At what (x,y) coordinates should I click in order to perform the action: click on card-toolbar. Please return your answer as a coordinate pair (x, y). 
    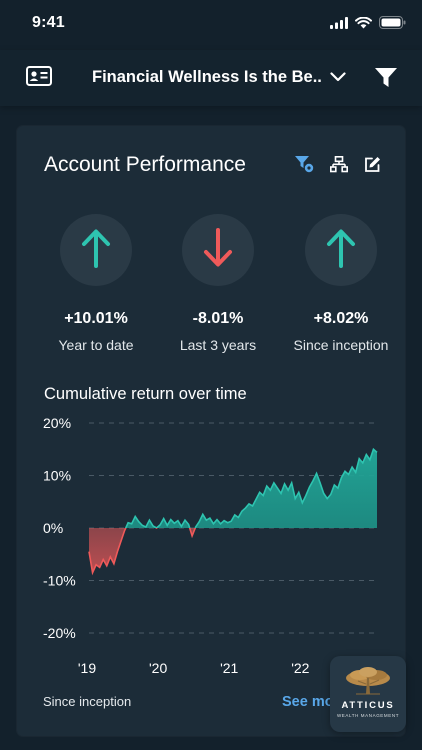
    Looking at the image, I should click on (338, 166).